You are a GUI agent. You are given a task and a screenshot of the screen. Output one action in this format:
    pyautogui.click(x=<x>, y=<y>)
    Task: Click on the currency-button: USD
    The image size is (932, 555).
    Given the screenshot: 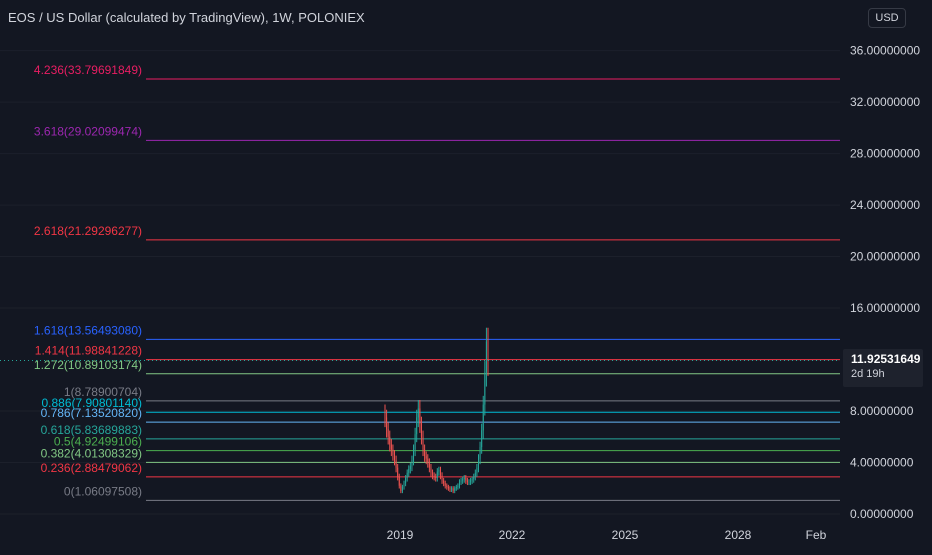 What is the action you would take?
    pyautogui.click(x=887, y=18)
    